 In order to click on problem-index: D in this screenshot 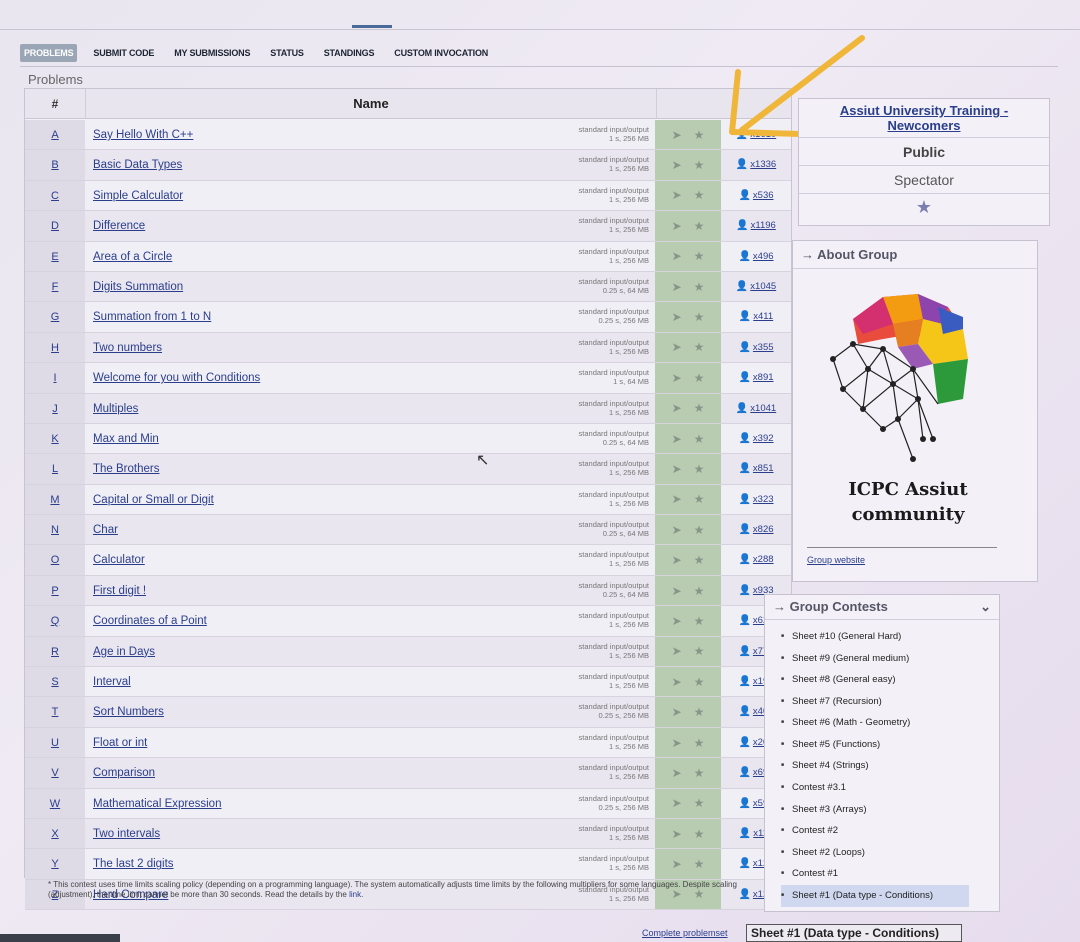, I will do `click(55, 226)`.